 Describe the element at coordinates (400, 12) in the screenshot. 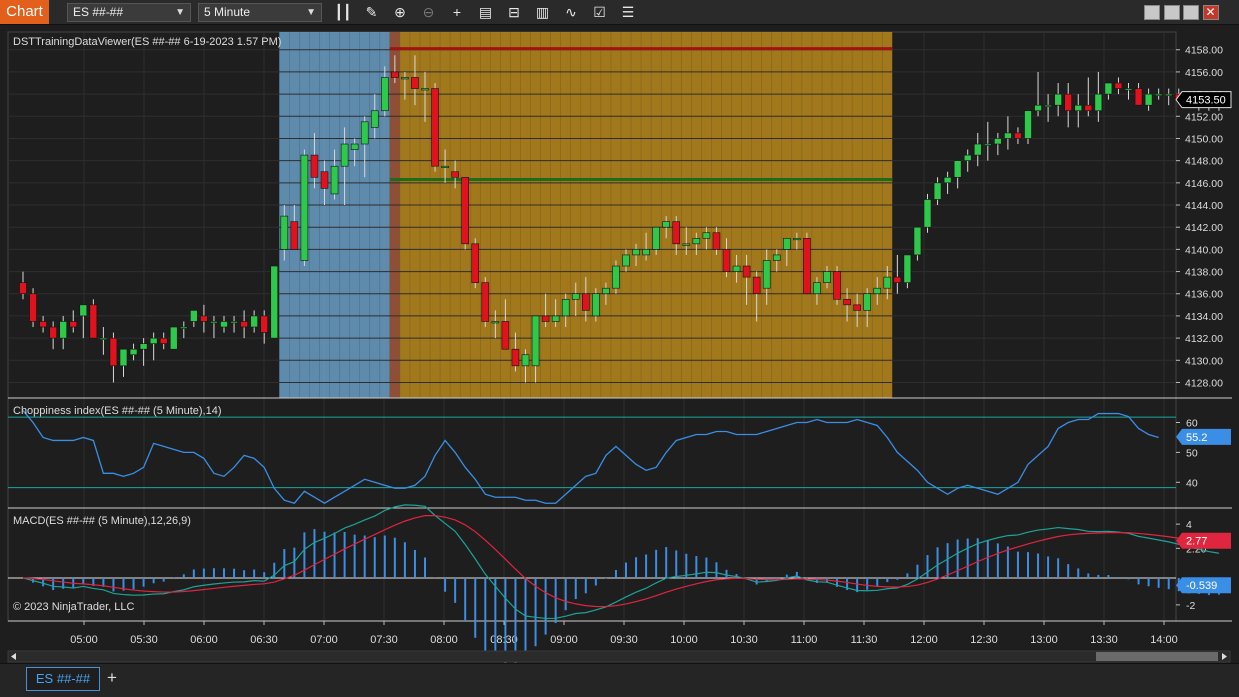

I see `zoom-in-icon: ⊕` at that location.